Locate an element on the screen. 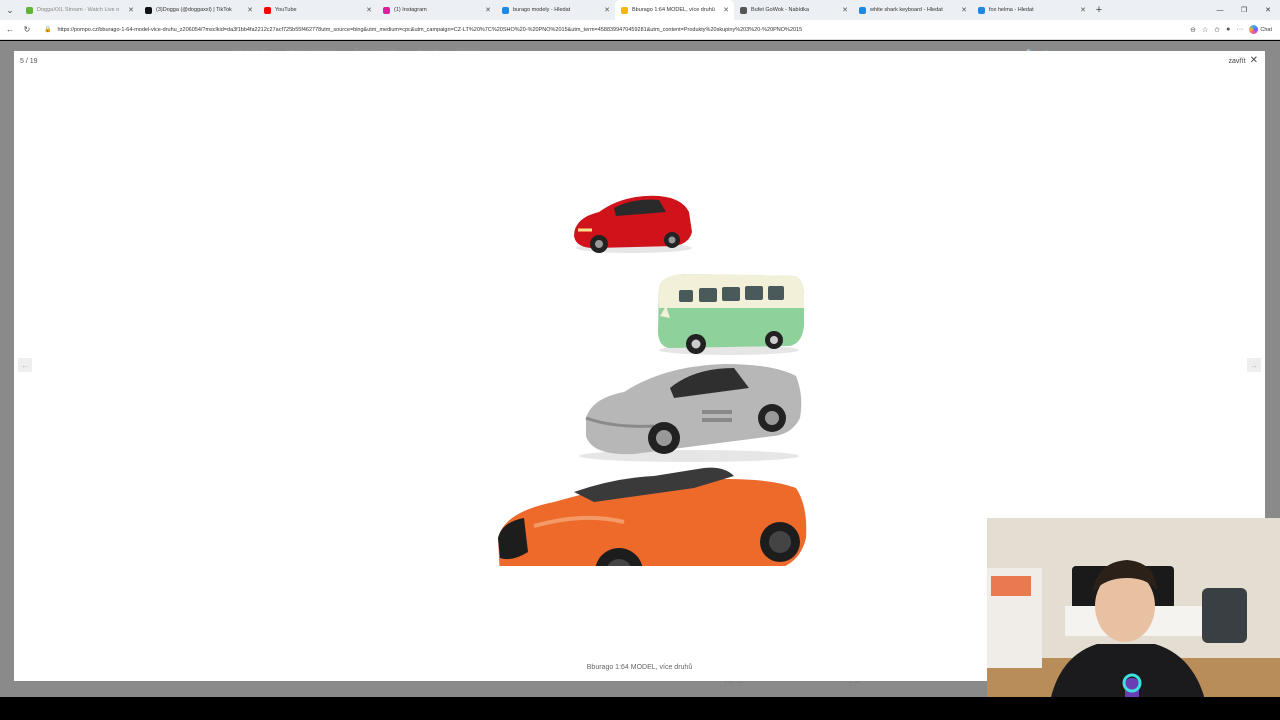  red-car-model is located at coordinates (633, 224).